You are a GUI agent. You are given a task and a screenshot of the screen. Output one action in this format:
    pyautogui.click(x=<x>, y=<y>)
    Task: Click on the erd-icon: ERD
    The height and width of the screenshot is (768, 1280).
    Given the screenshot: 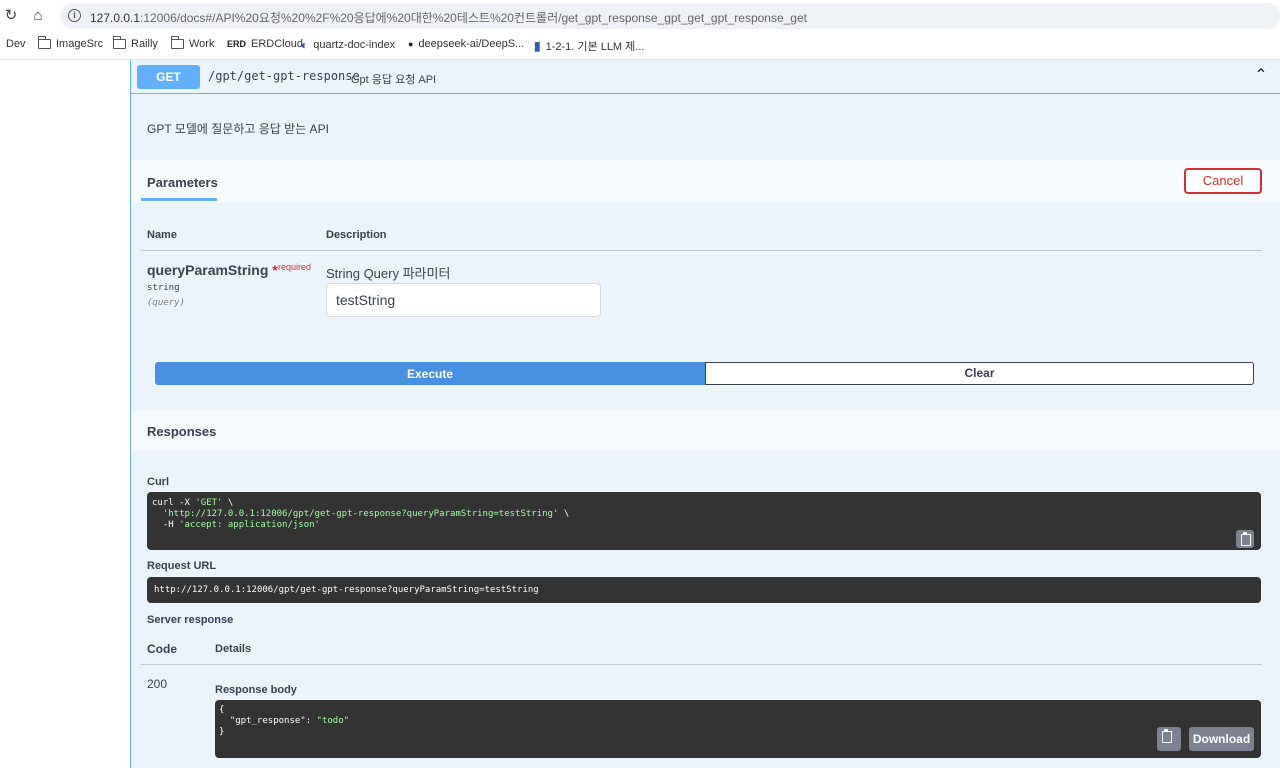 What is the action you would take?
    pyautogui.click(x=237, y=44)
    